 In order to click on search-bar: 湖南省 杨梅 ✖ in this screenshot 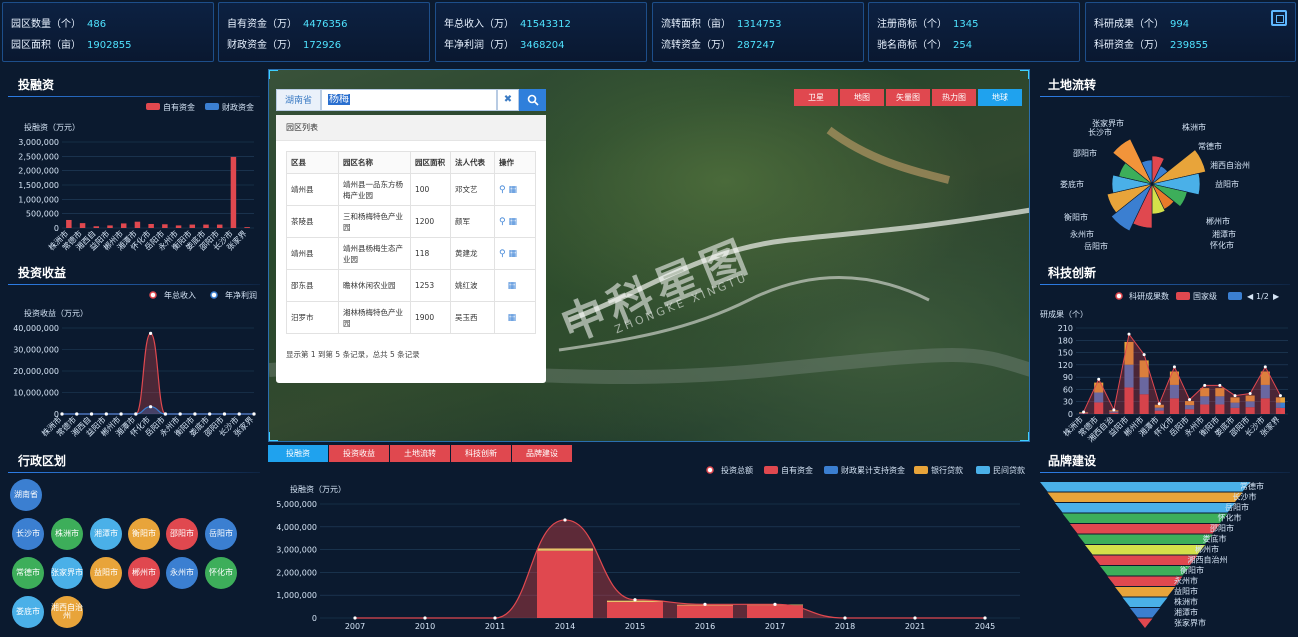, I will do `click(411, 100)`.